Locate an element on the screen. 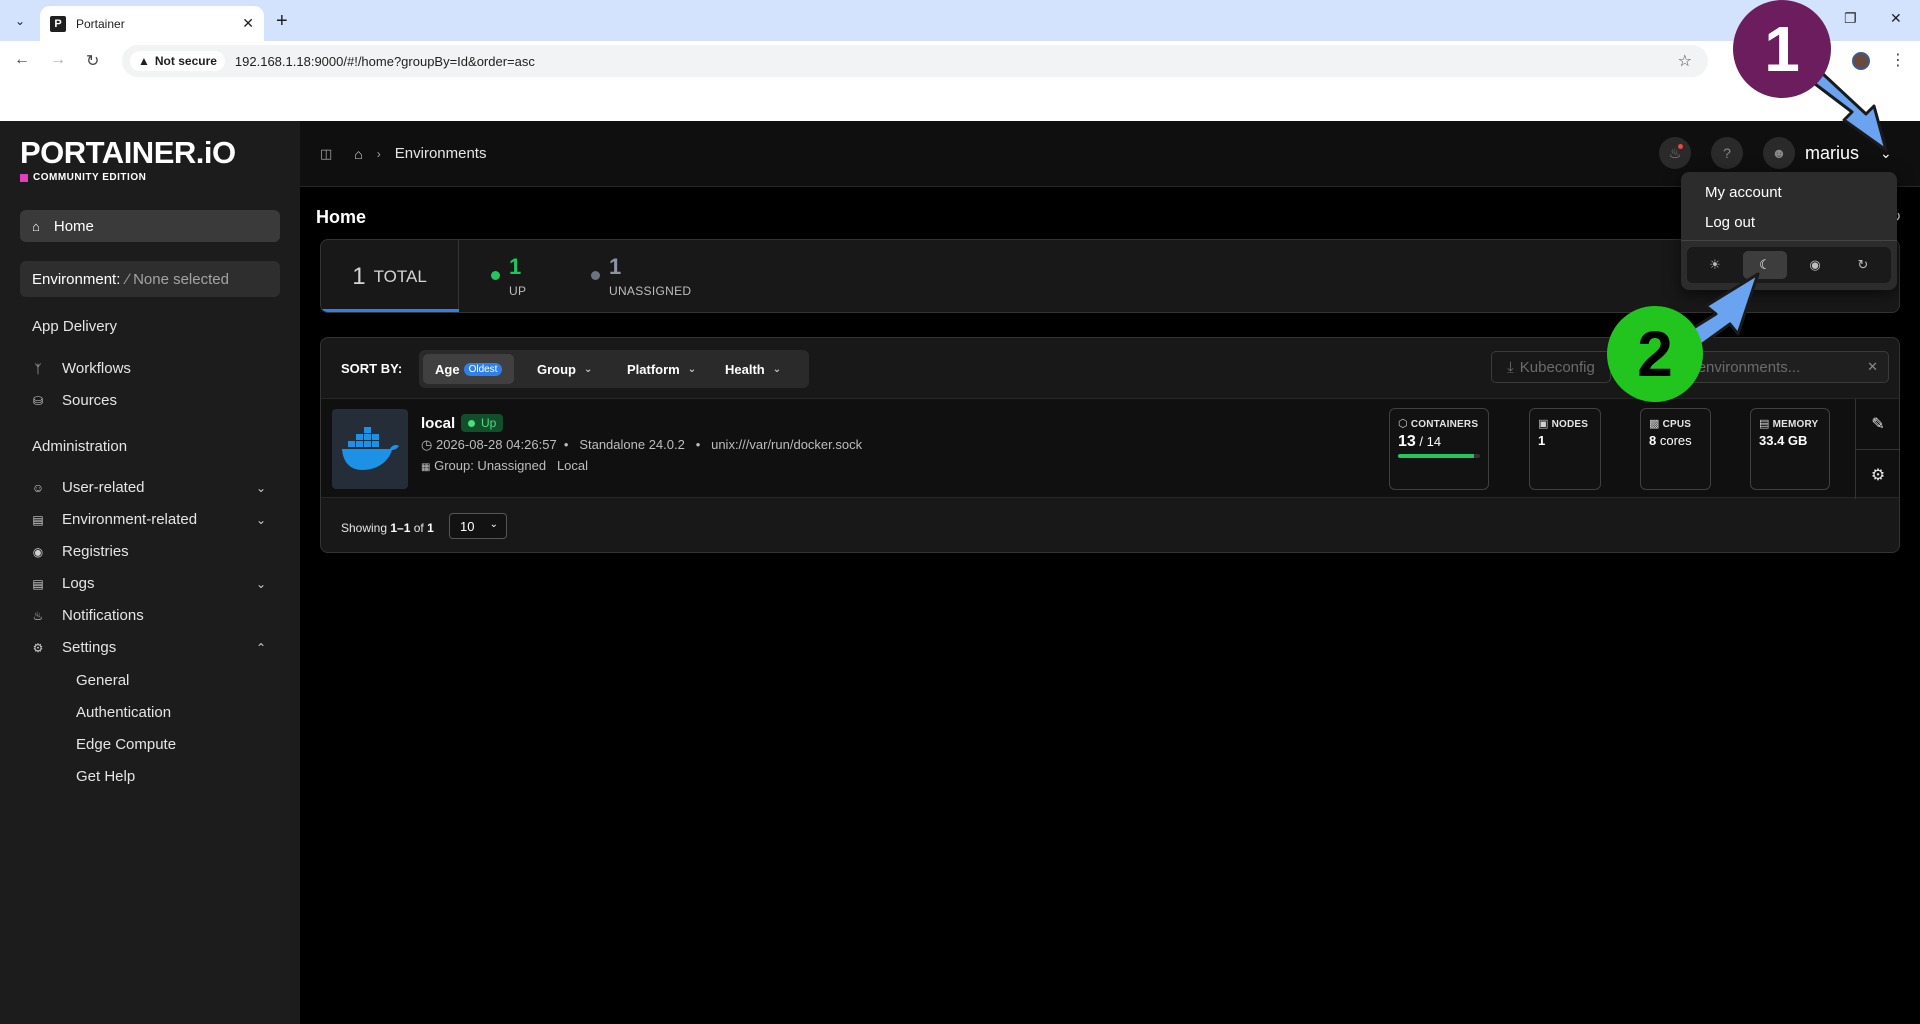 The width and height of the screenshot is (1920, 1024). new-tab-icon: + is located at coordinates (282, 21).